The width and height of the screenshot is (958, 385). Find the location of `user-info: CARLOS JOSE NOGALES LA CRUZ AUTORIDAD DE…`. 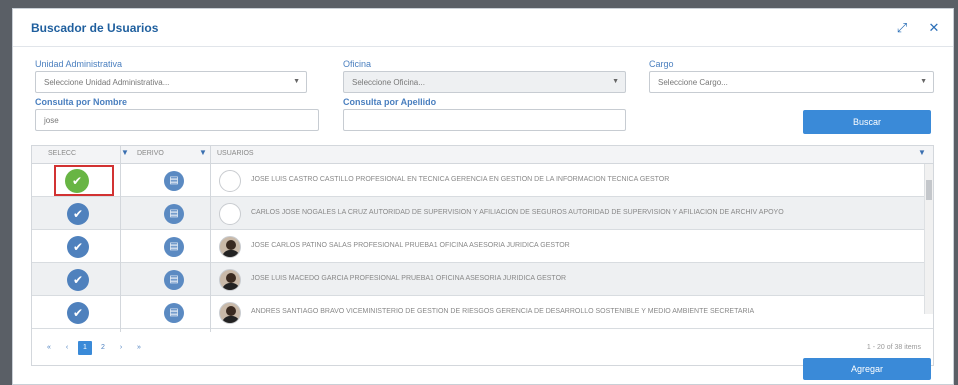

user-info: CARLOS JOSE NOGALES LA CRUZ AUTORIDAD DE… is located at coordinates (517, 212).